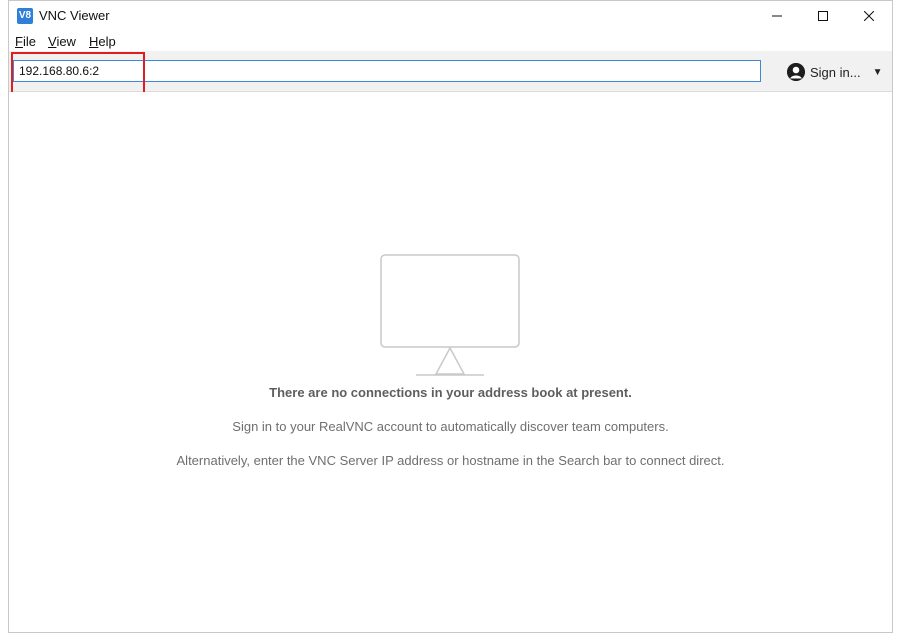 Image resolution: width=900 pixels, height=640 pixels. I want to click on search-input, so click(387, 71).